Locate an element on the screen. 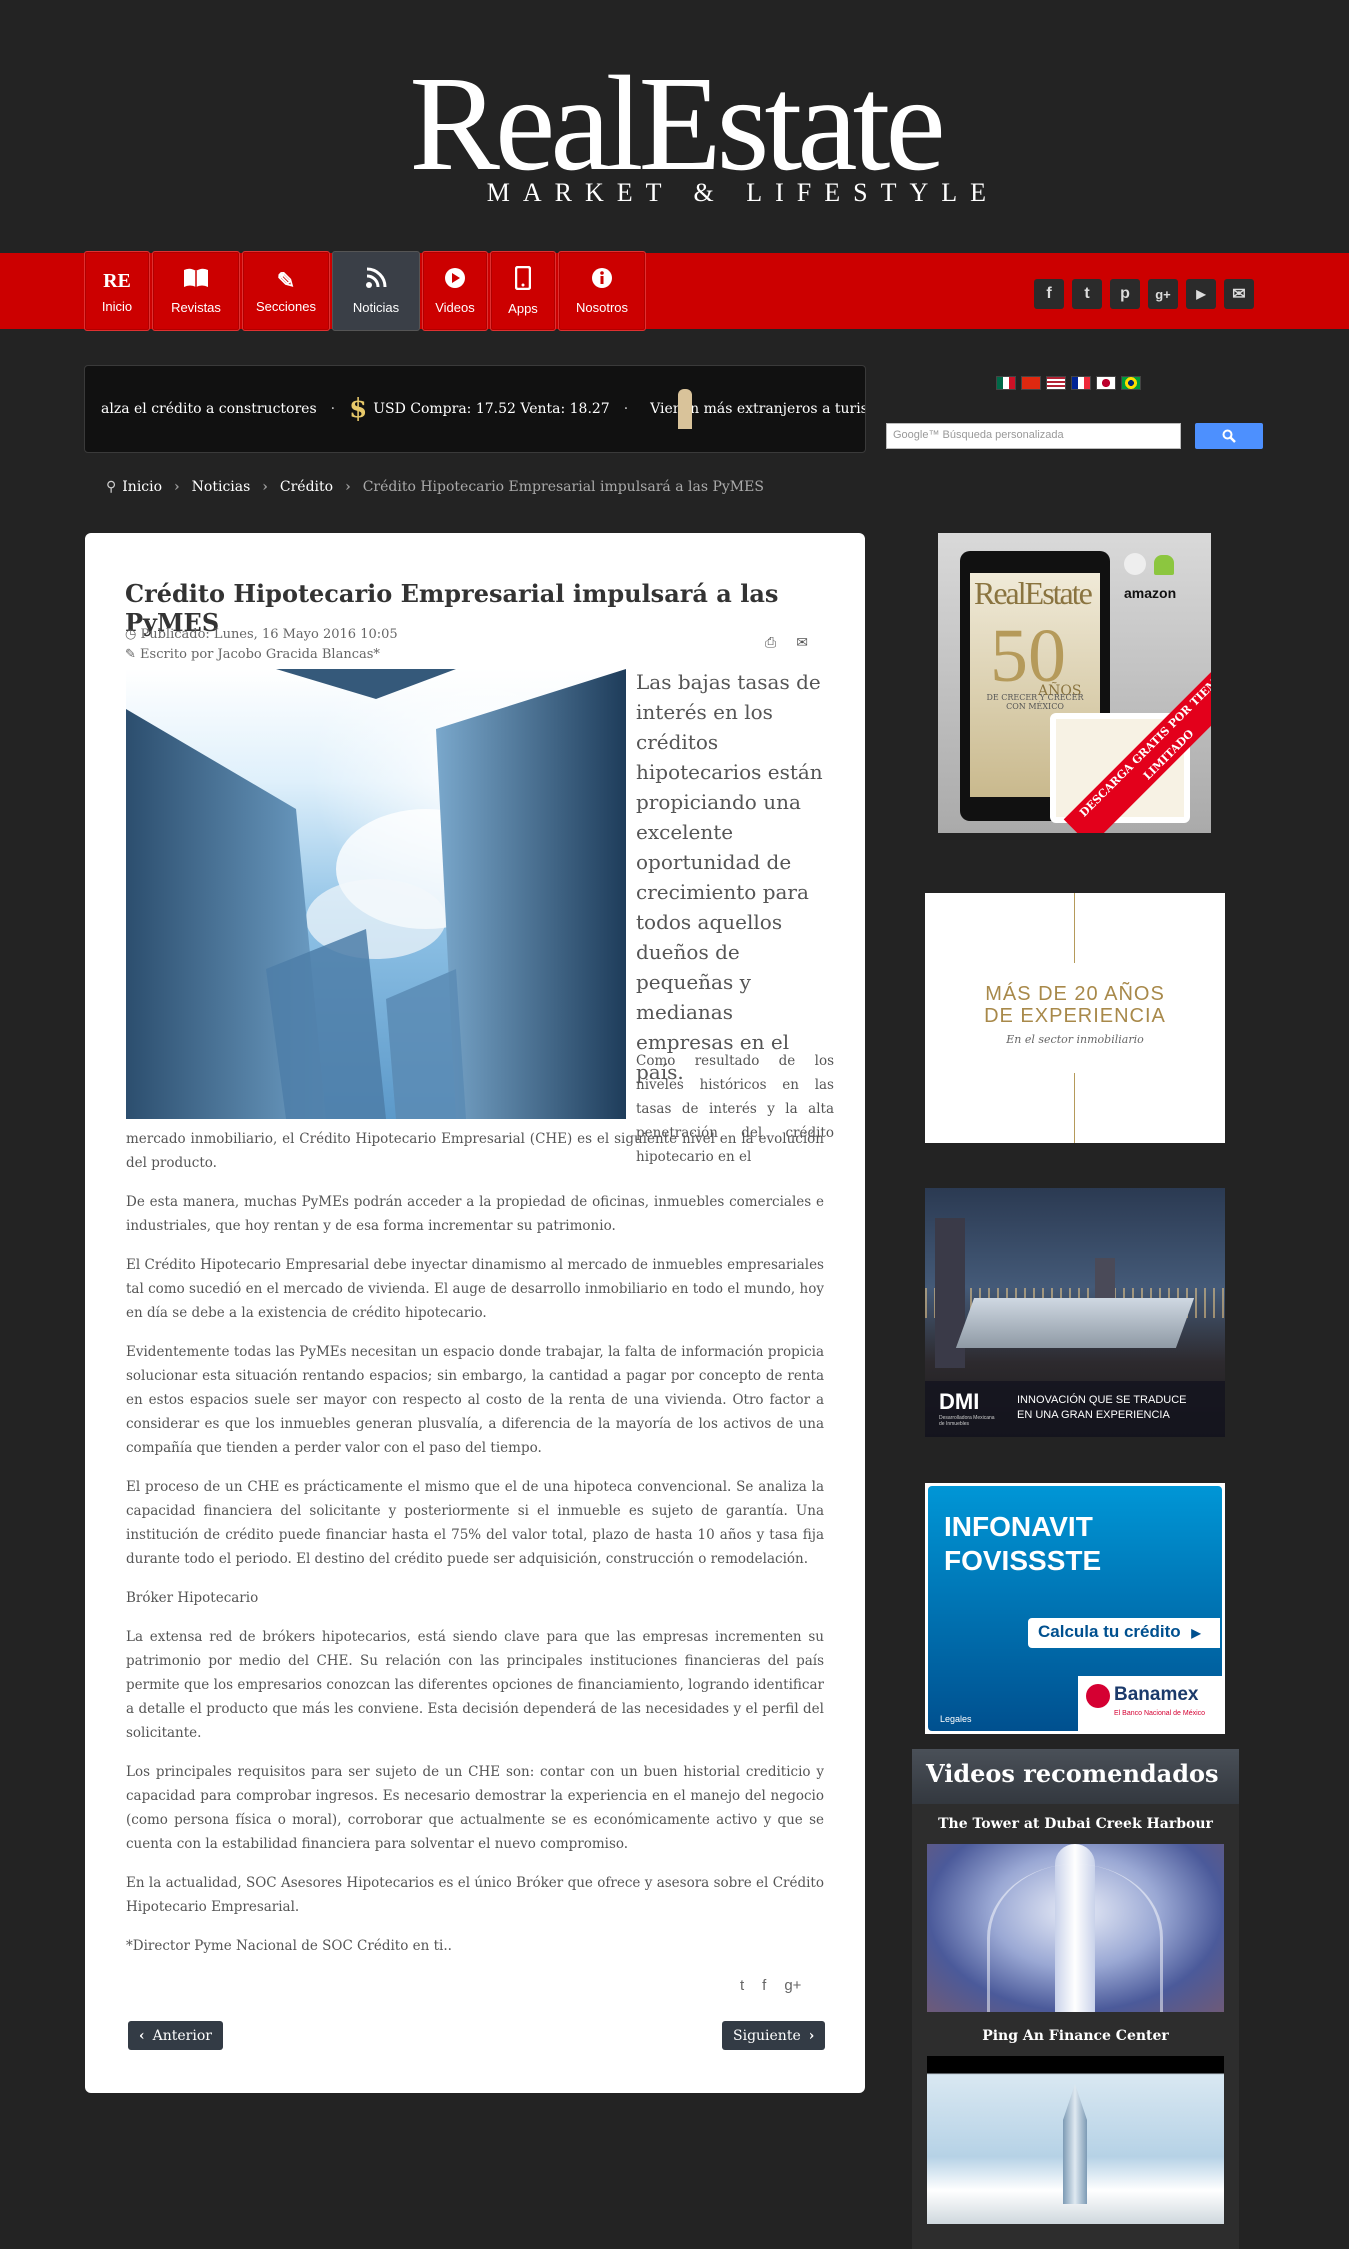 The image size is (1349, 2249). search-button is located at coordinates (1229, 436).